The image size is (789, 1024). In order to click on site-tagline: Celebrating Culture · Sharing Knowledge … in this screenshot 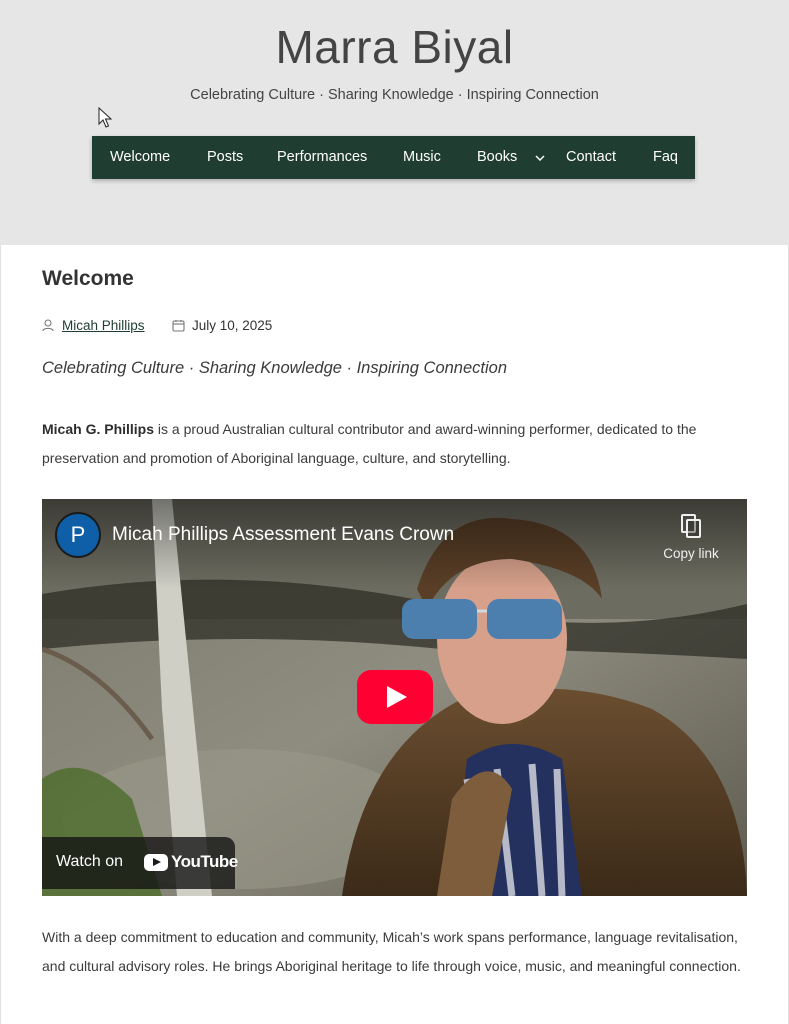, I will do `click(394, 95)`.